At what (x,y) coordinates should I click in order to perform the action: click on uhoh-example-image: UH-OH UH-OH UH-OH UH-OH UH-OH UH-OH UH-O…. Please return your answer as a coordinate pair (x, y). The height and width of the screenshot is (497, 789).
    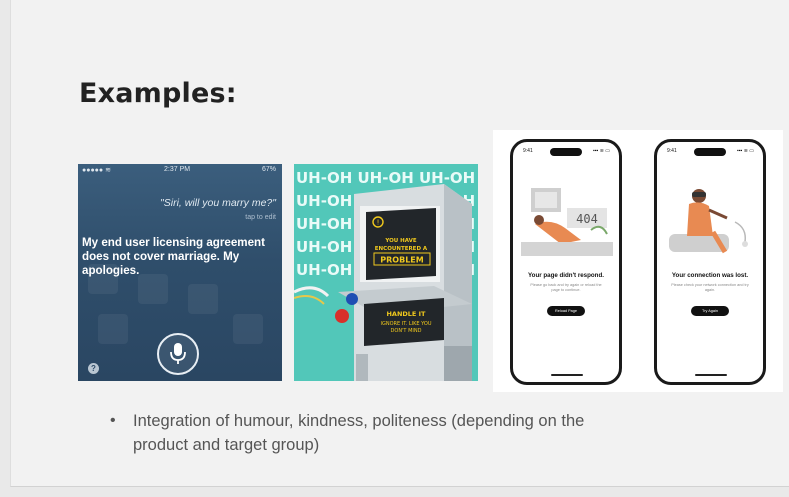
    Looking at the image, I should click on (386, 272).